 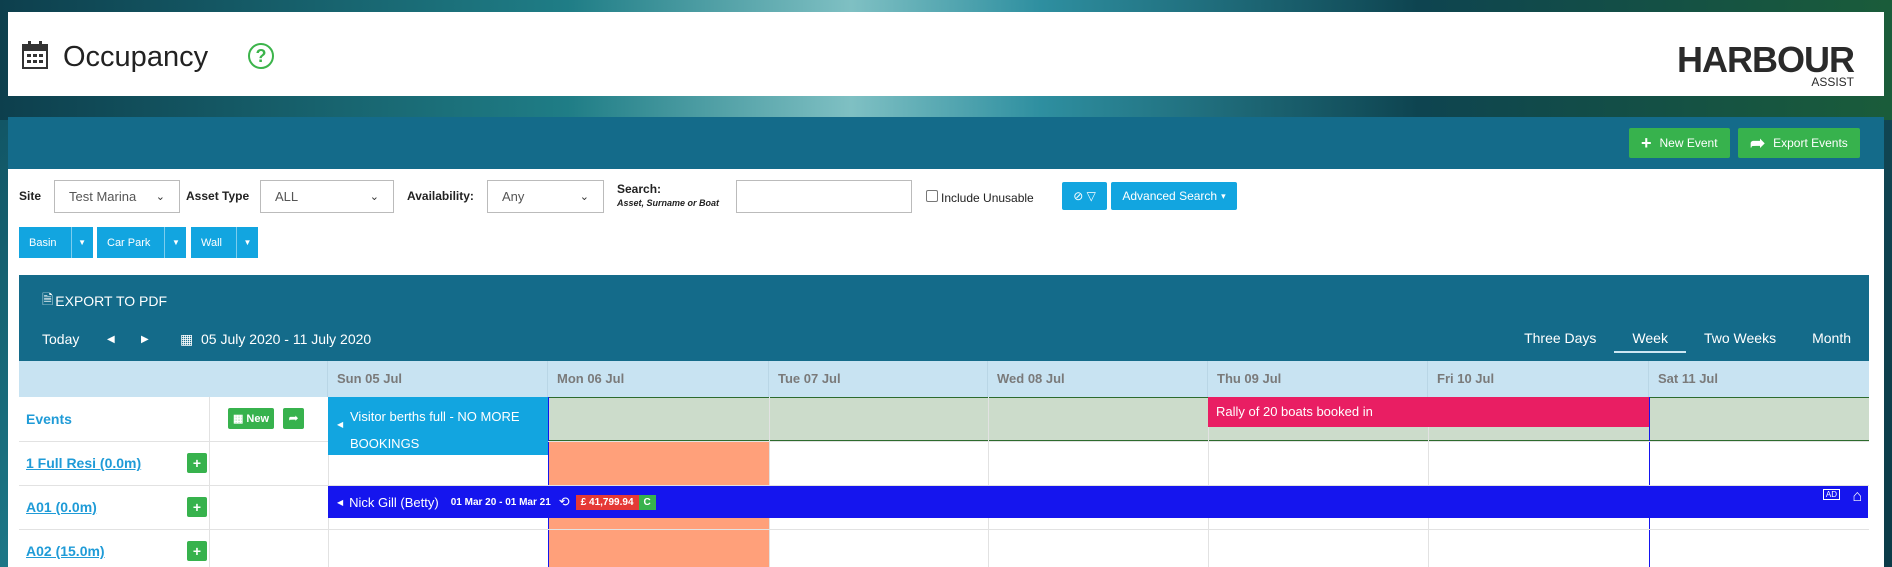 I want to click on events-new-button: ▦ New, so click(x=251, y=418).